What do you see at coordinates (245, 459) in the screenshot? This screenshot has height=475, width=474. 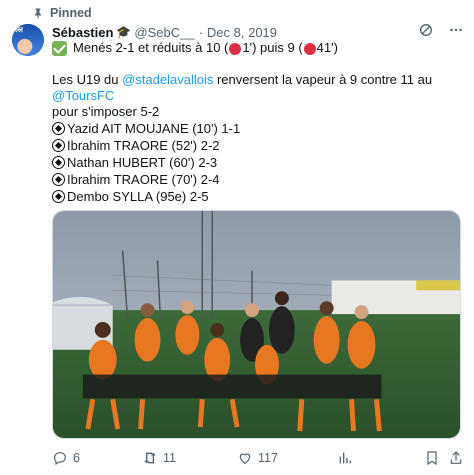 I see `heart-icon` at bounding box center [245, 459].